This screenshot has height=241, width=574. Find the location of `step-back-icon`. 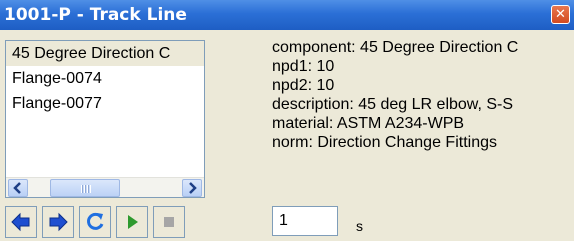

step-back-icon is located at coordinates (20, 222).